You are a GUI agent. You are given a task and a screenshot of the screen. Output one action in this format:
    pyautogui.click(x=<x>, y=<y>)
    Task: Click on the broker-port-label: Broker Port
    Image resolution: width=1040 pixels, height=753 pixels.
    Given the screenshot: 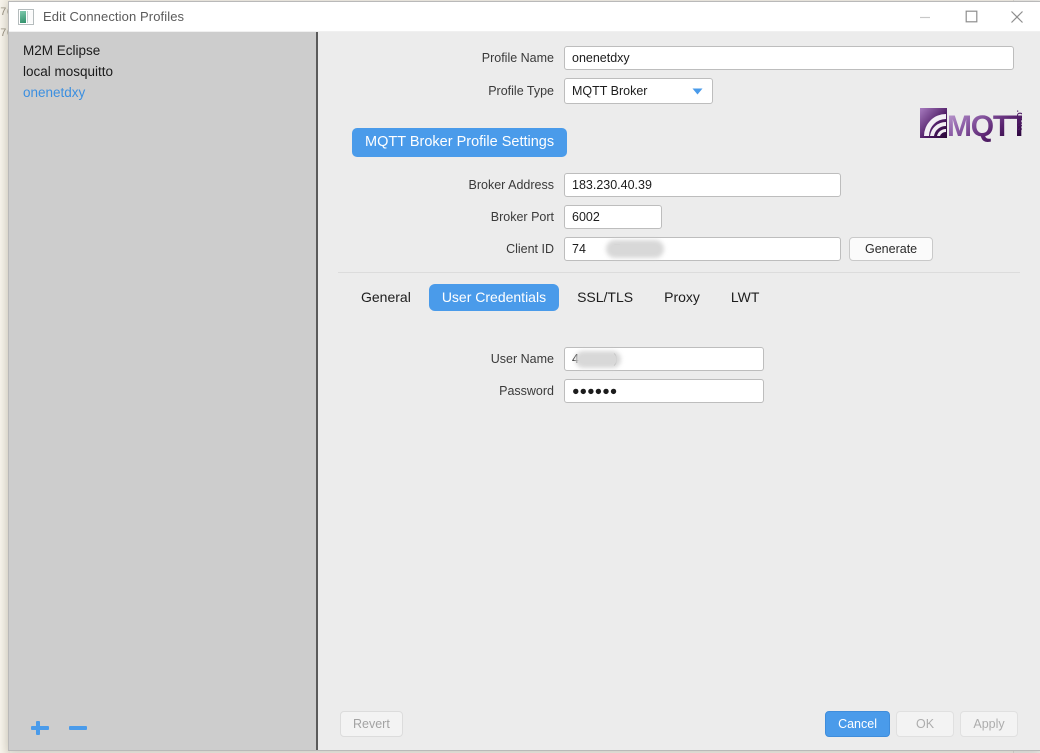 What is the action you would take?
    pyautogui.click(x=522, y=217)
    